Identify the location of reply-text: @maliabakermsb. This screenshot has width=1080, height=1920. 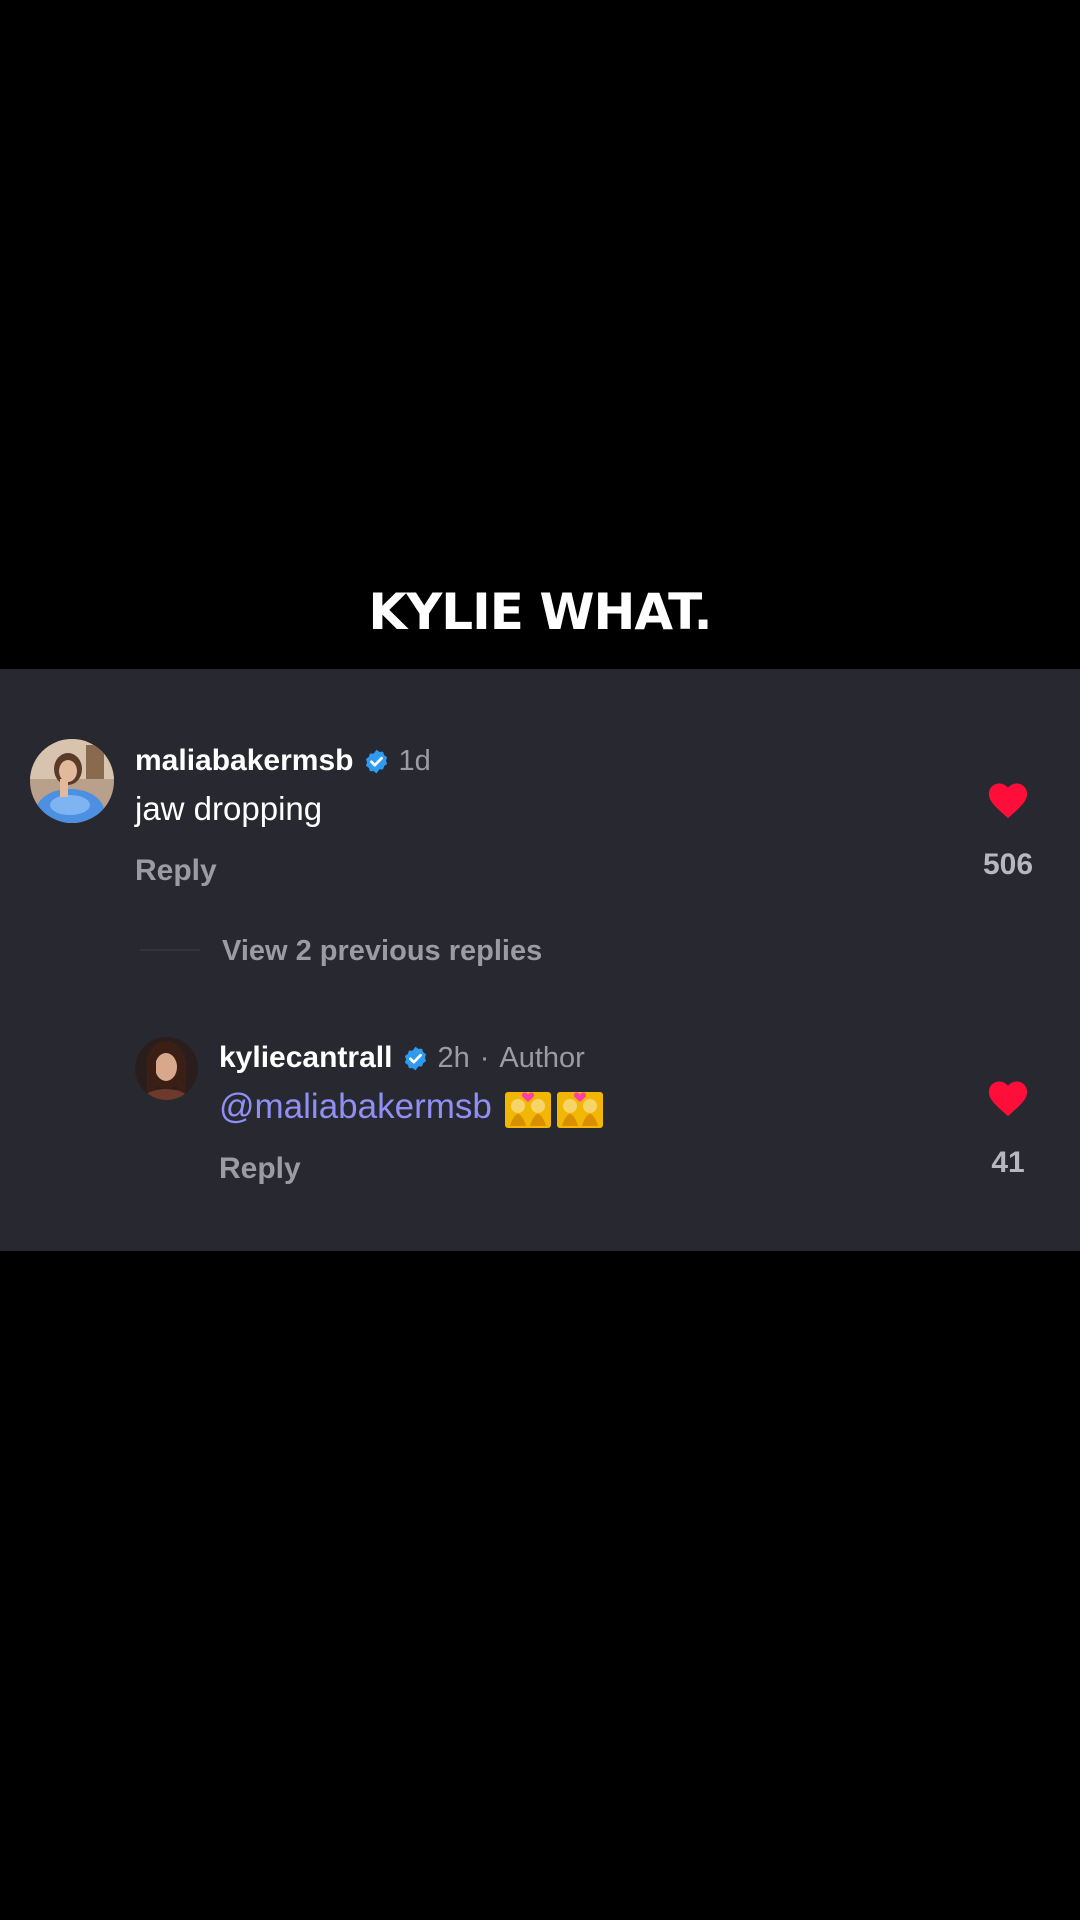
(411, 1107).